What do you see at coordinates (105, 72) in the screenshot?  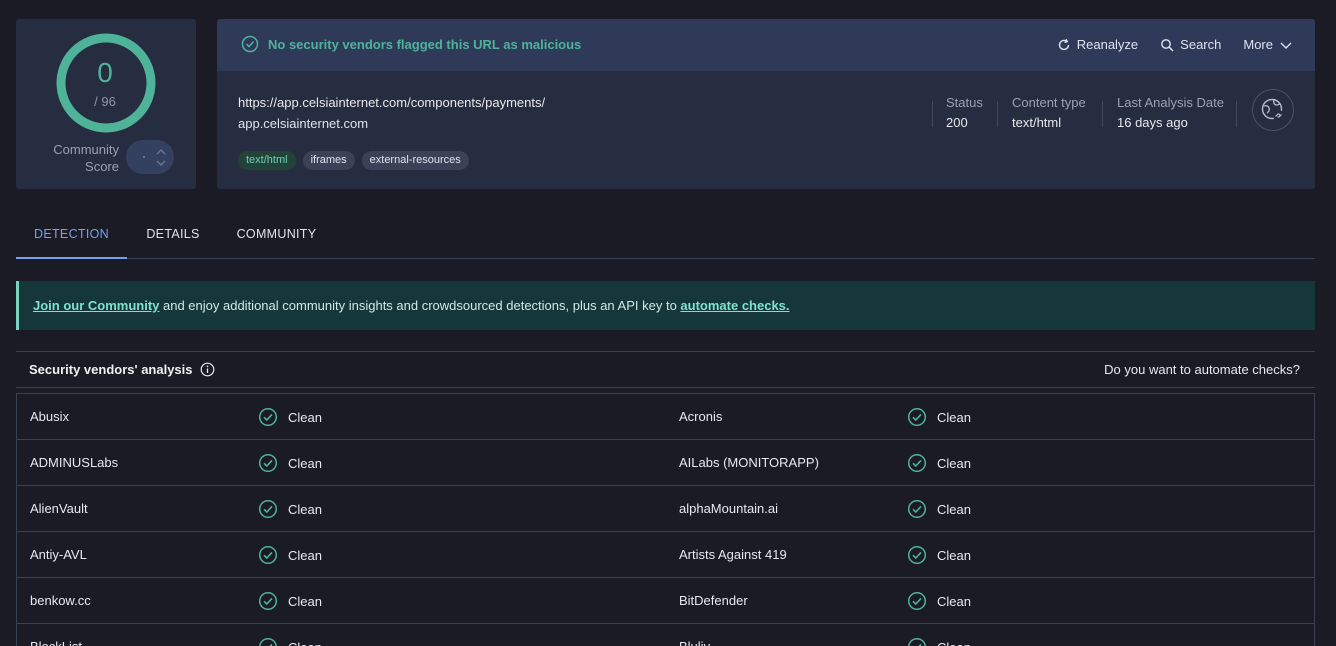 I see `score-value: 0` at bounding box center [105, 72].